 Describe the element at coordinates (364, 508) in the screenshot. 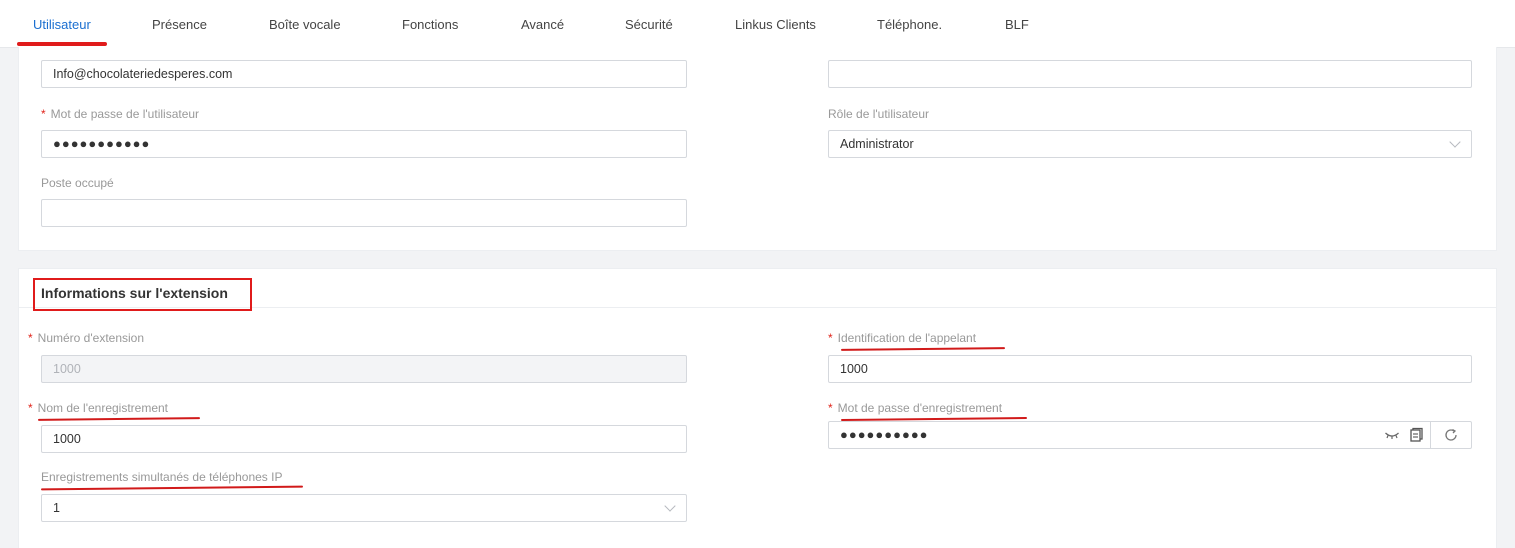

I see `concurrent-registrations-select: 1` at that location.